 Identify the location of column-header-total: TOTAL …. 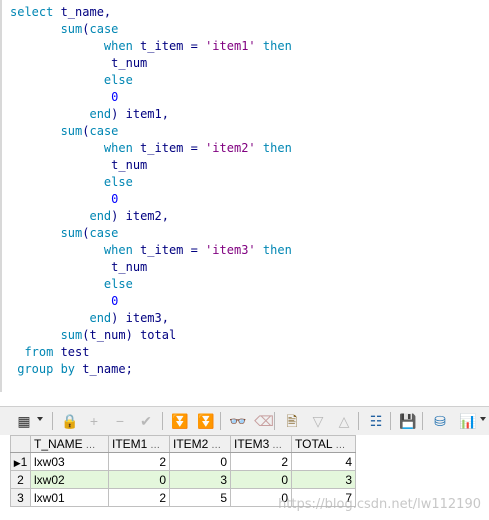
(323, 444).